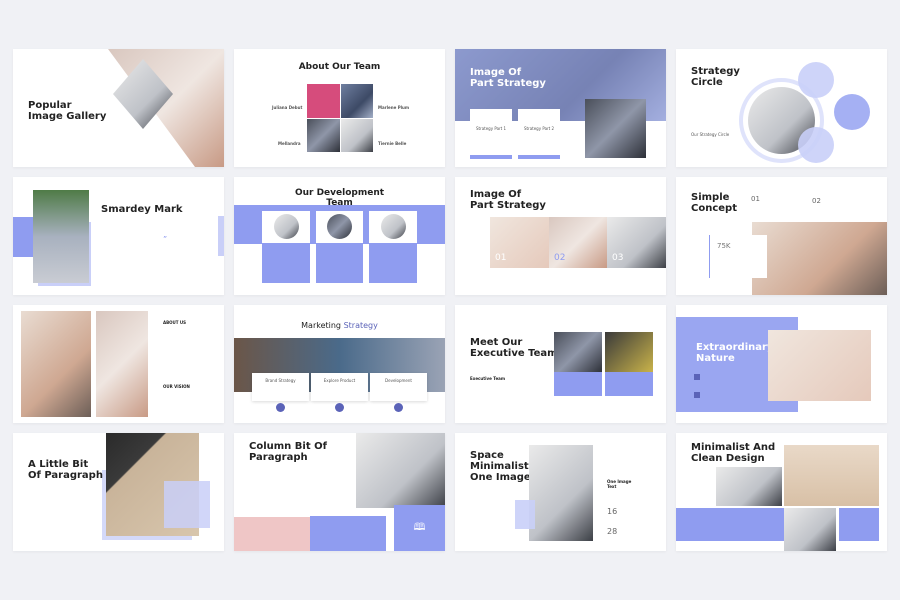 The image size is (900, 600). I want to click on book-icon-block: 🕮, so click(419, 528).